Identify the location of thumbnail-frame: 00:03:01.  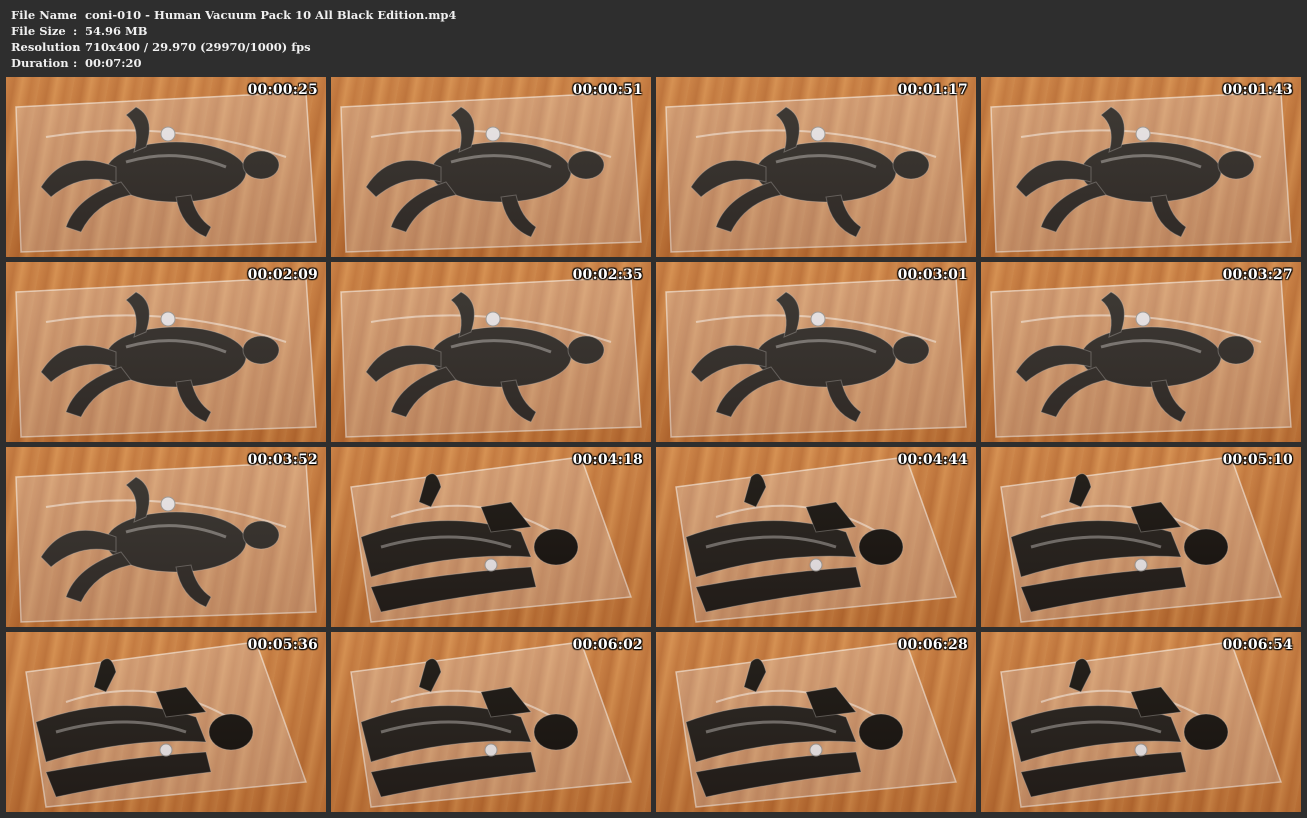
(816, 352).